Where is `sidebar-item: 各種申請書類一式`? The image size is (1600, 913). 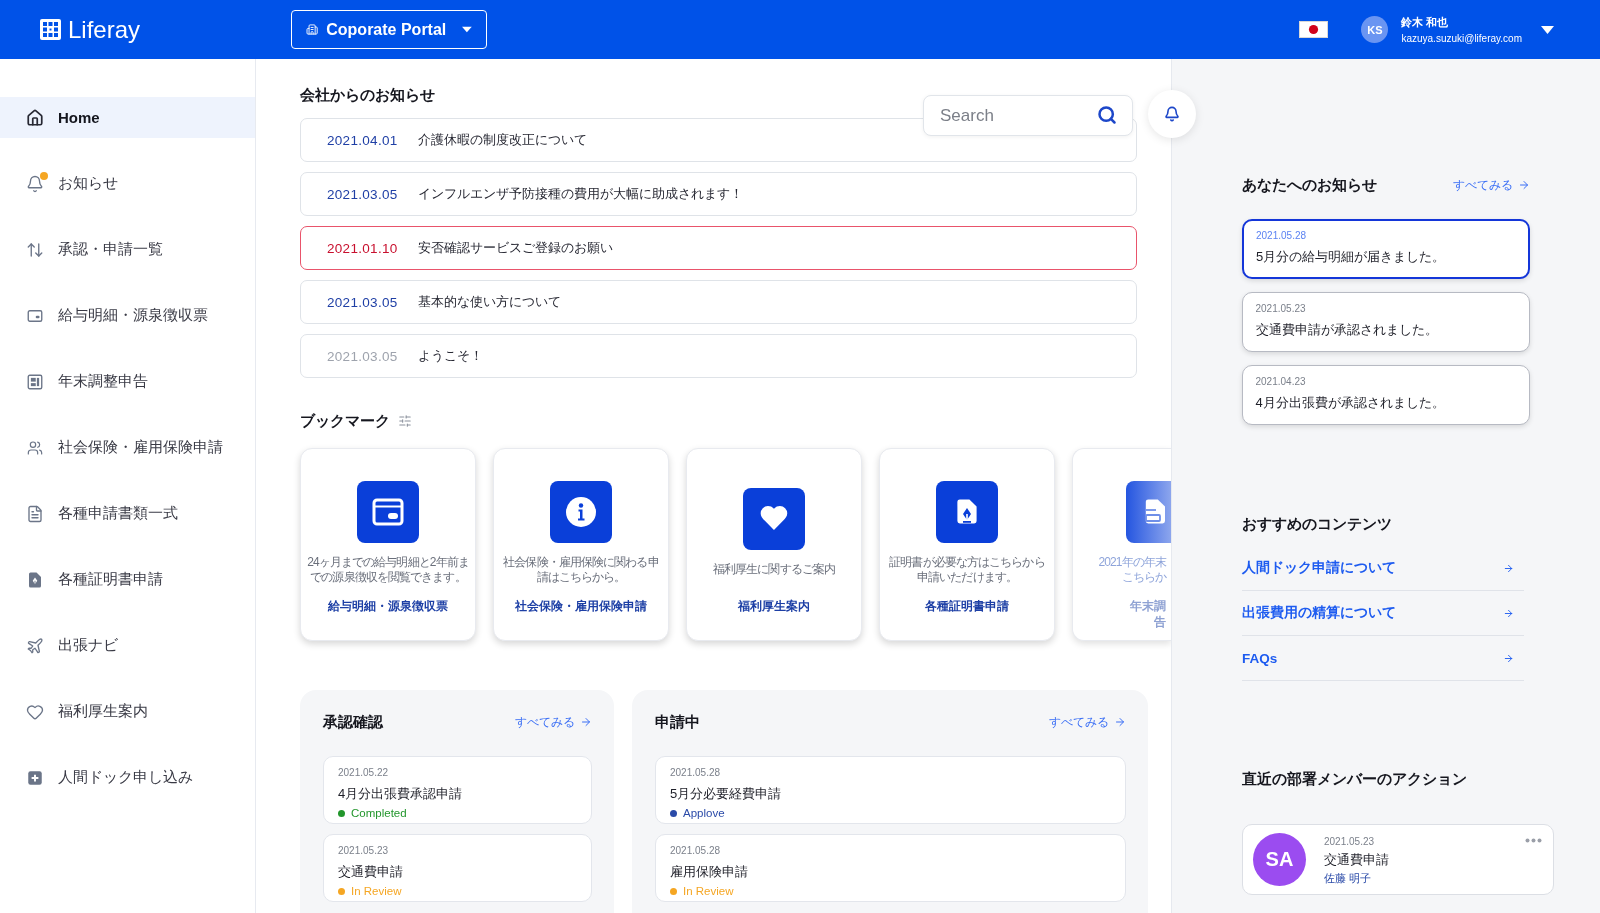
sidebar-item: 各種申請書類一式 is located at coordinates (127, 513).